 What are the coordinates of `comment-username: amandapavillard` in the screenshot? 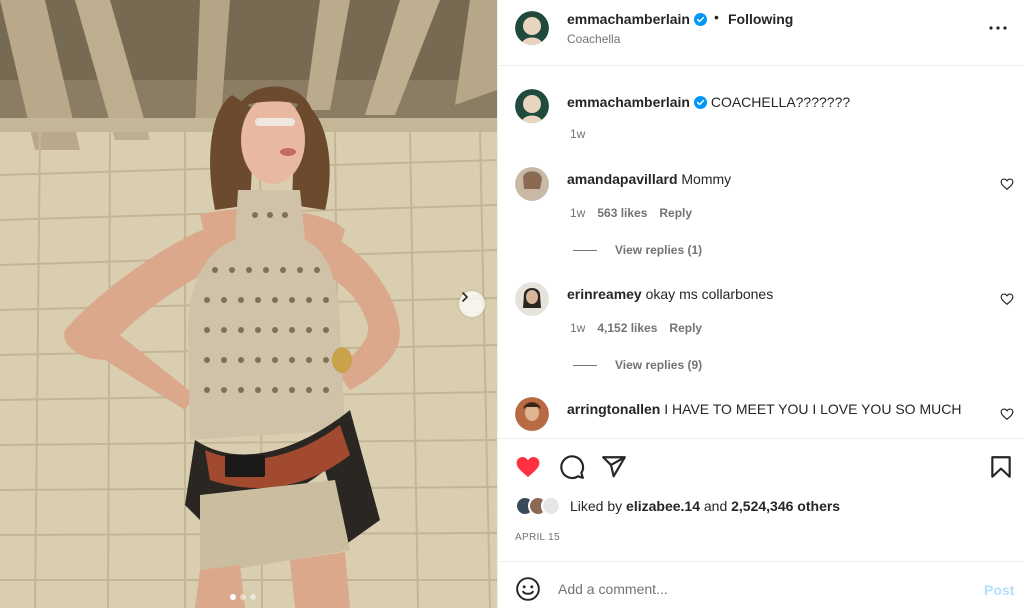 It's located at (622, 179).